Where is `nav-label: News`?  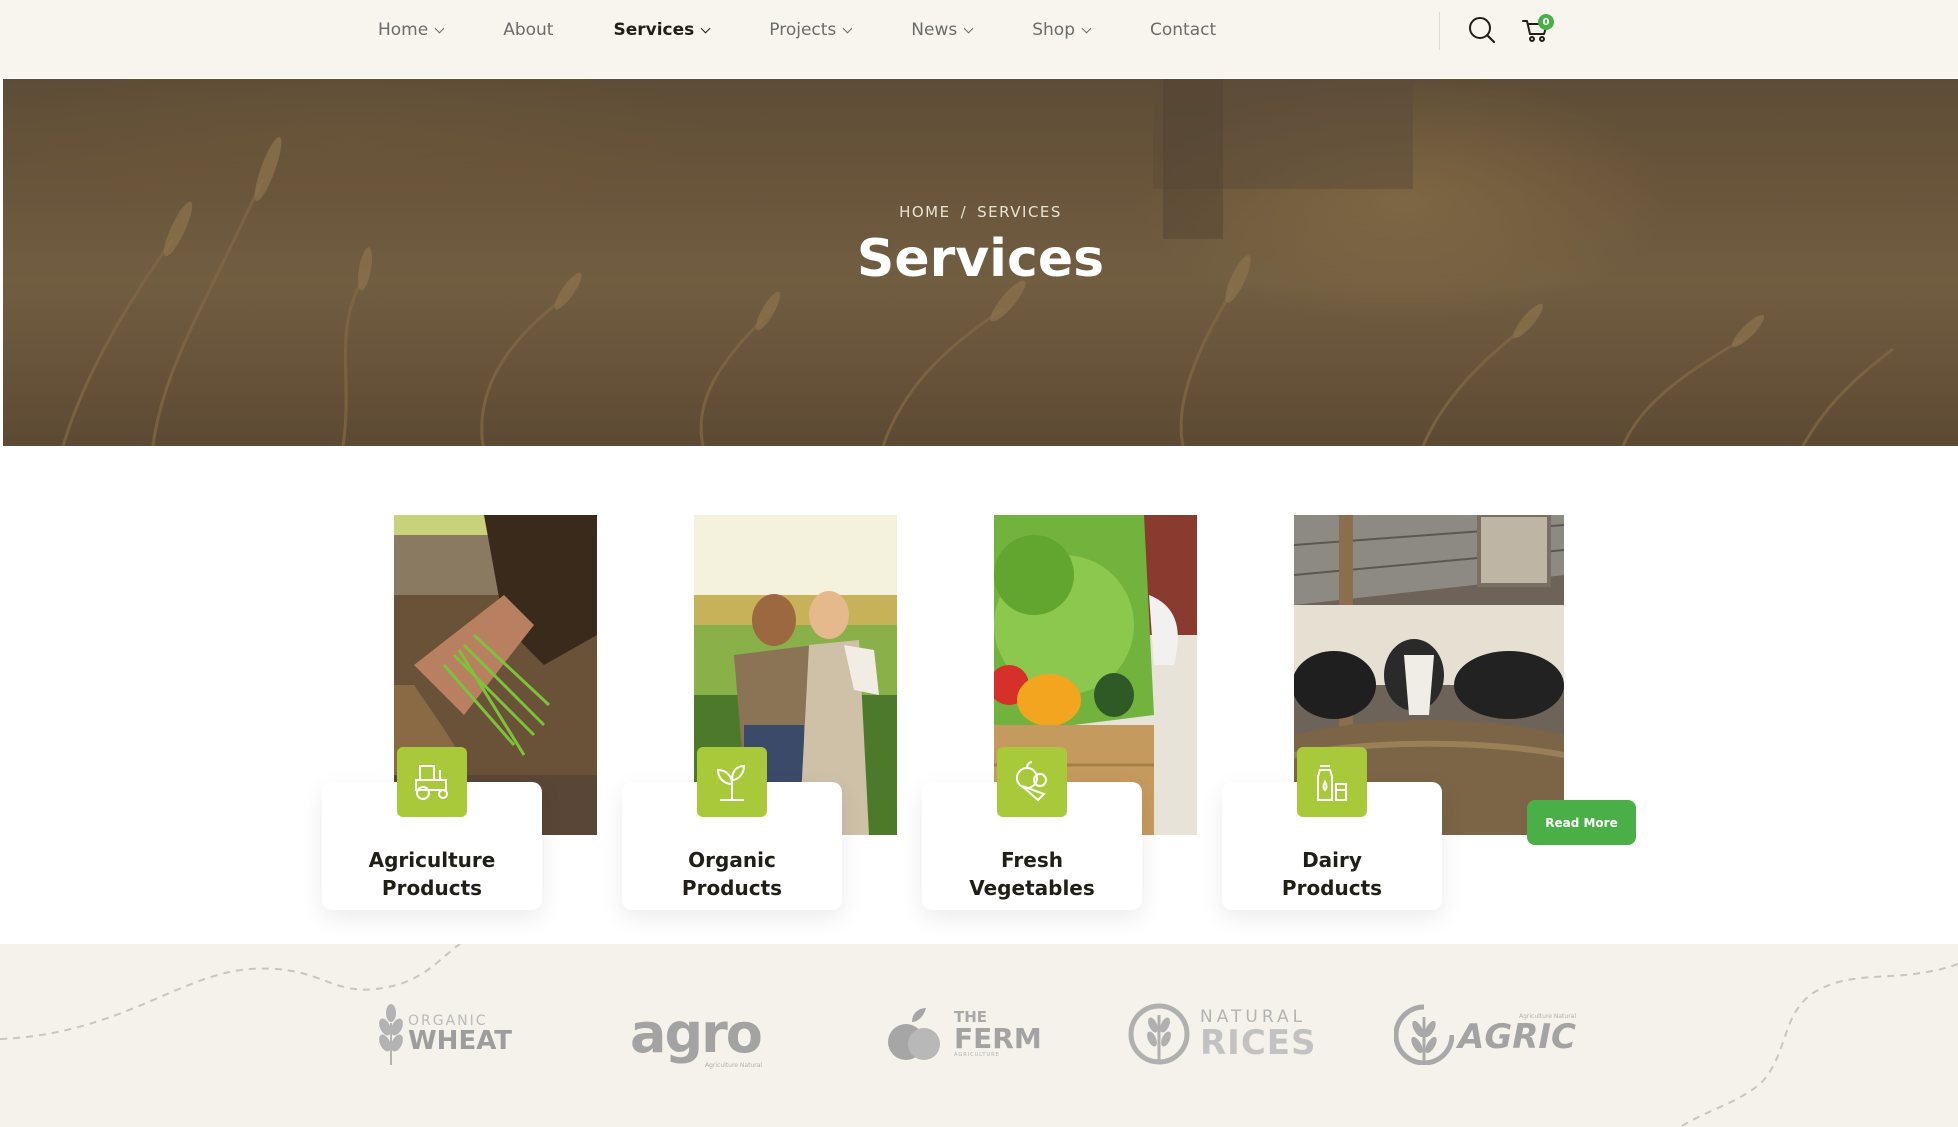 nav-label: News is located at coordinates (934, 30).